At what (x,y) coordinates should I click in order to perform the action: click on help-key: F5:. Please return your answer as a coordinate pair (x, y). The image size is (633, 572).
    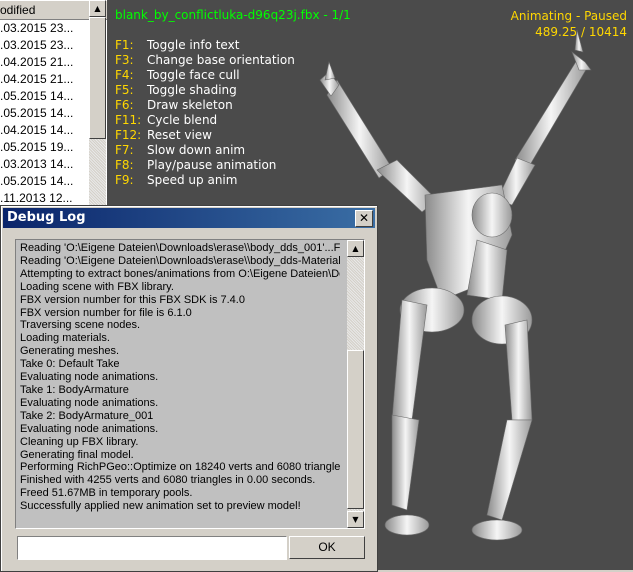
    Looking at the image, I should click on (124, 90).